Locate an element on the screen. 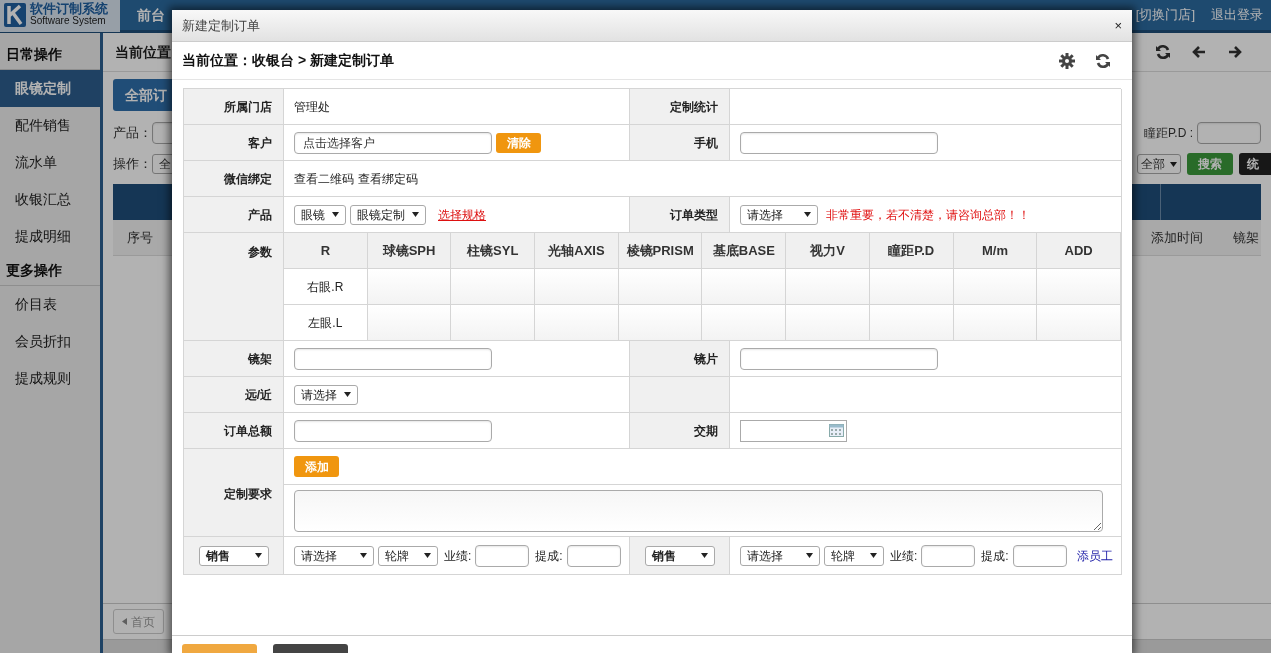 The width and height of the screenshot is (1271, 653). field-label: 手机 is located at coordinates (680, 143).